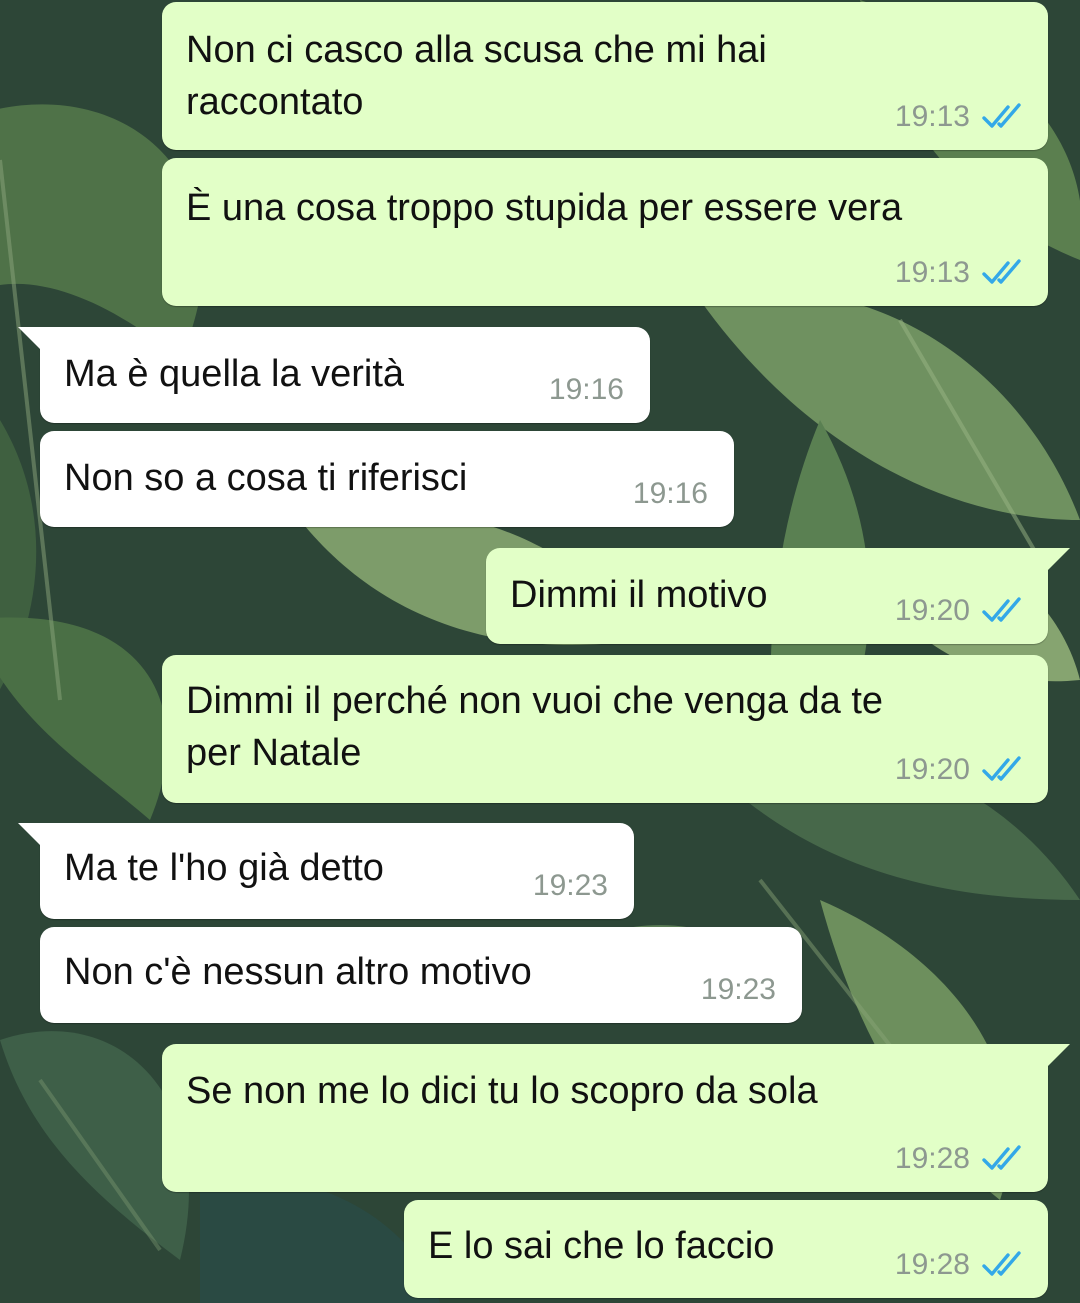 This screenshot has width=1080, height=1303. I want to click on message-text: E lo sai che lo faccio, so click(601, 1246).